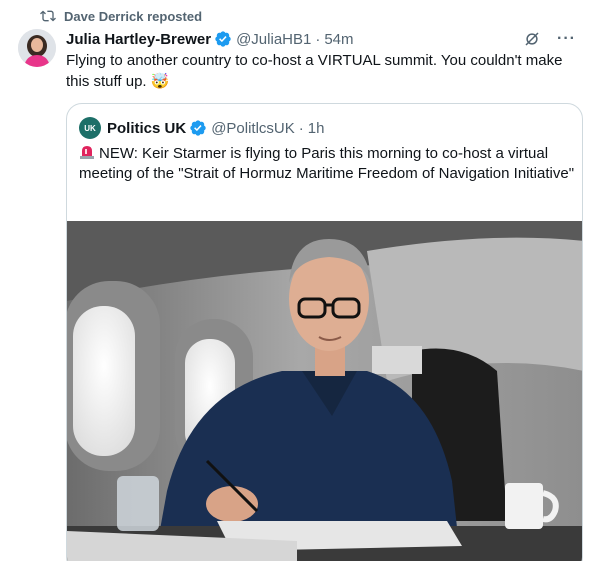 The height and width of the screenshot is (561, 590). What do you see at coordinates (138, 39) in the screenshot?
I see `author-name: Julia Hartley-Brewer` at bounding box center [138, 39].